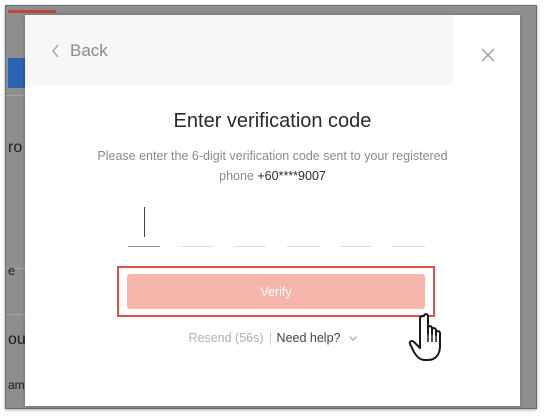 This screenshot has width=544, height=416. Describe the element at coordinates (278, 226) in the screenshot. I see `code-input-group` at that location.